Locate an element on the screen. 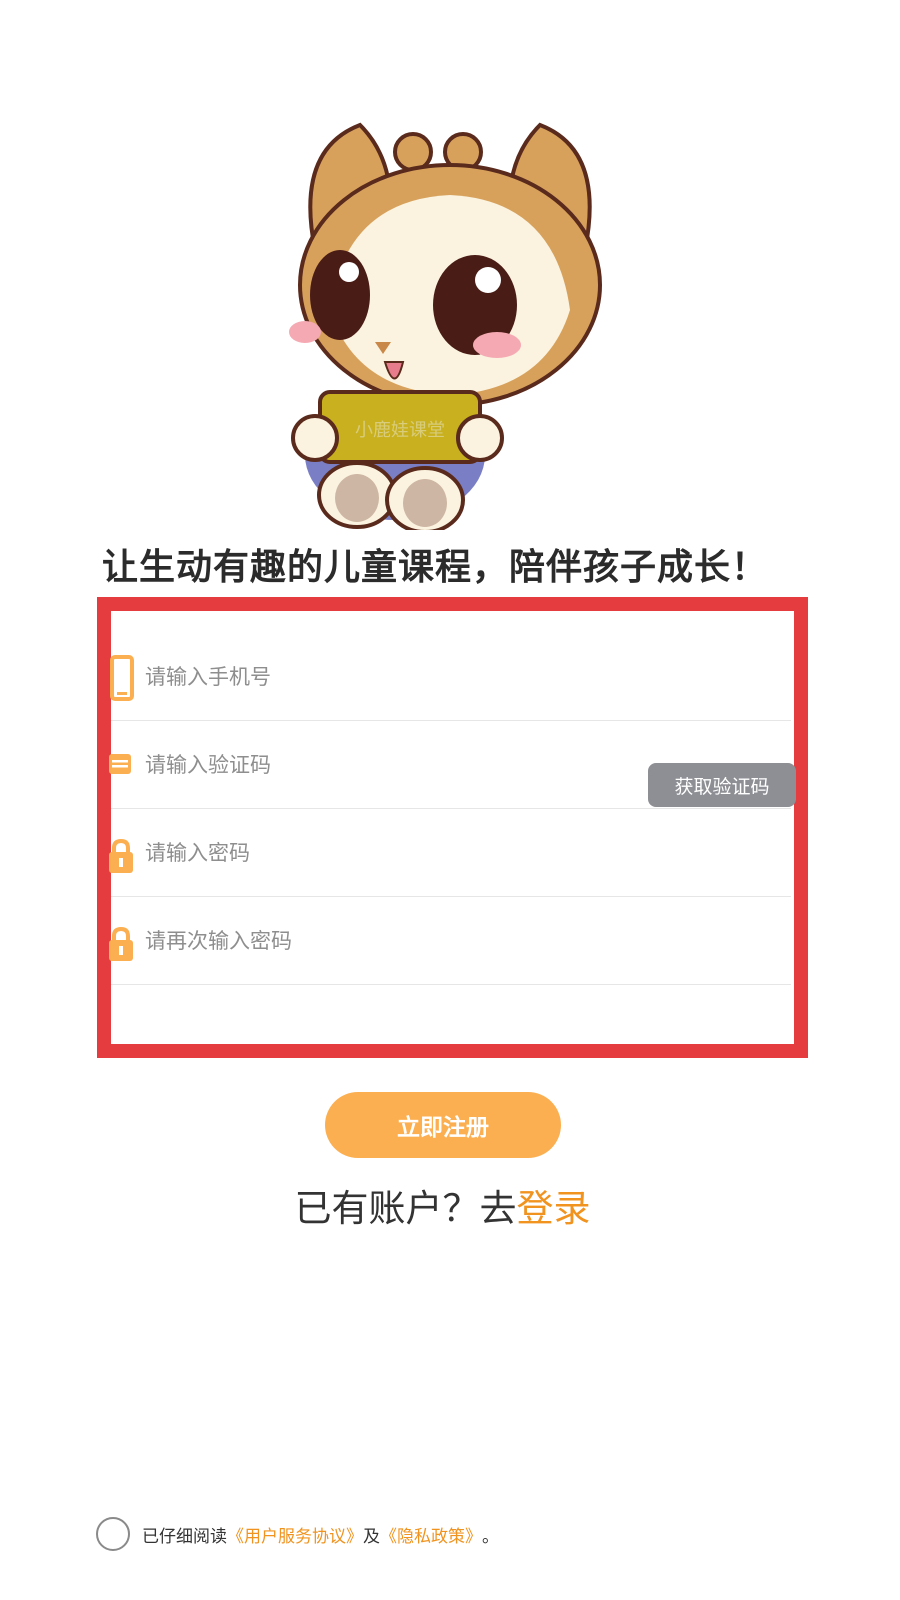 The height and width of the screenshot is (1600, 900). get-code-button: 获取验证码 is located at coordinates (722, 785).